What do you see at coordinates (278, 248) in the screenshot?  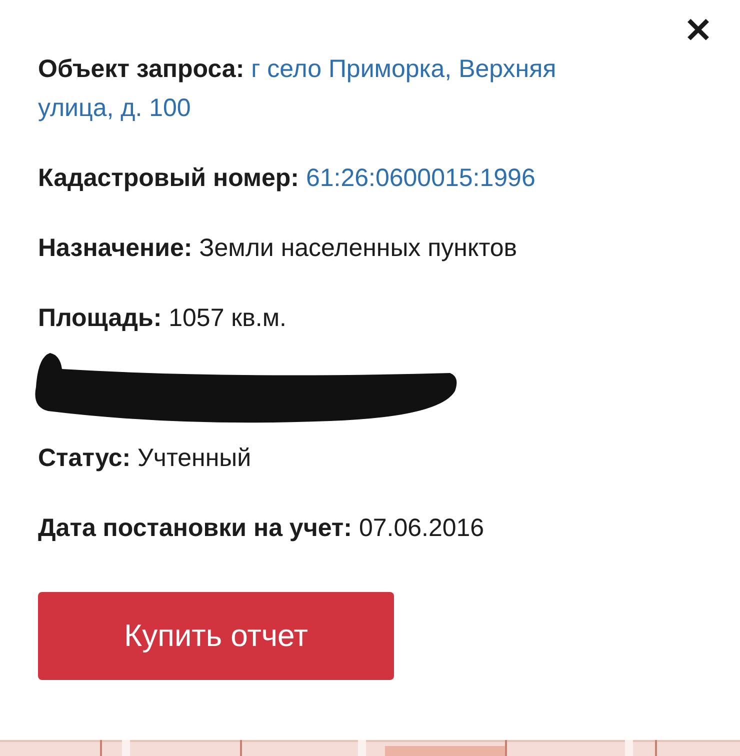 I see `field-text: Назначение: Земли населенных пунктов` at bounding box center [278, 248].